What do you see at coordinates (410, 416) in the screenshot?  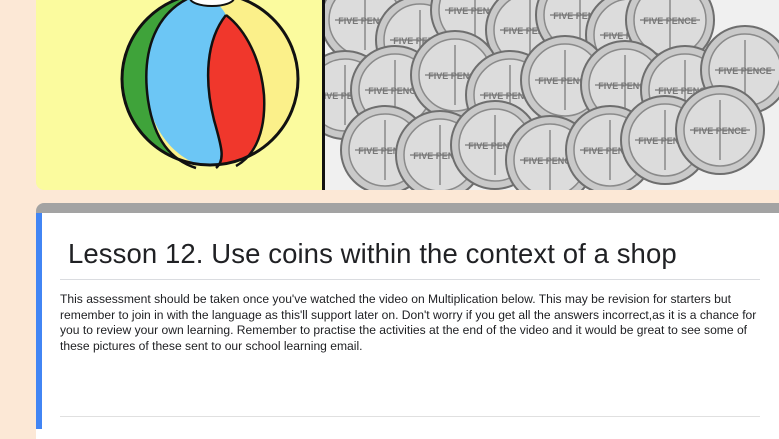 I see `section-divider` at bounding box center [410, 416].